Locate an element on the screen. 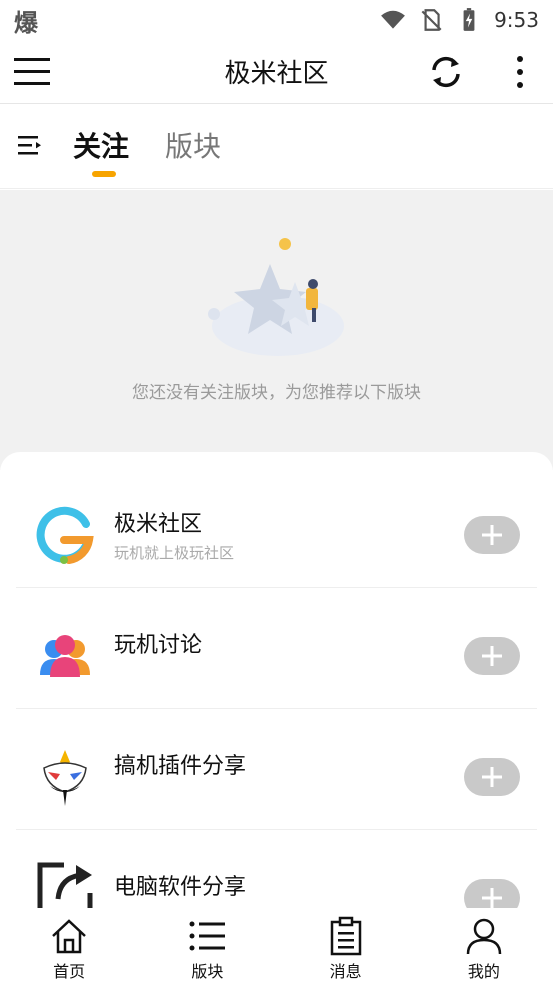 This screenshot has width=553, height=983. share-box-logo is located at coordinates (65, 885).